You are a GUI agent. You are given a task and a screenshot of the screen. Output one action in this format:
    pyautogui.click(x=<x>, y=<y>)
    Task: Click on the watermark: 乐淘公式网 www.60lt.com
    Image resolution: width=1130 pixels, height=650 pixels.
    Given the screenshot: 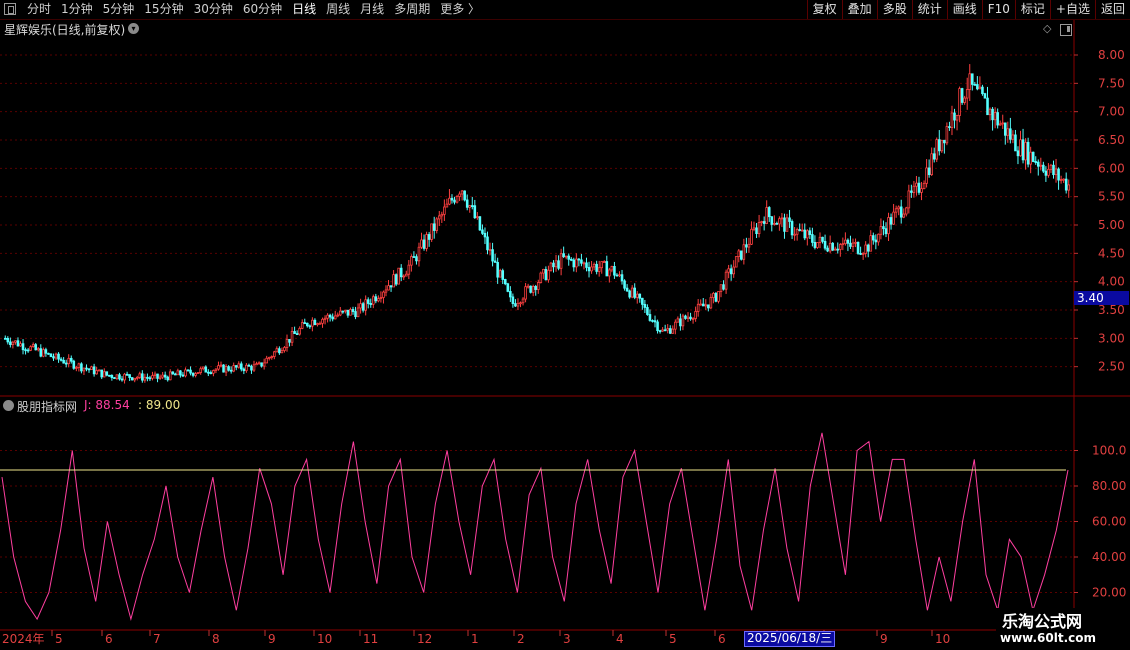 What is the action you would take?
    pyautogui.click(x=1063, y=629)
    